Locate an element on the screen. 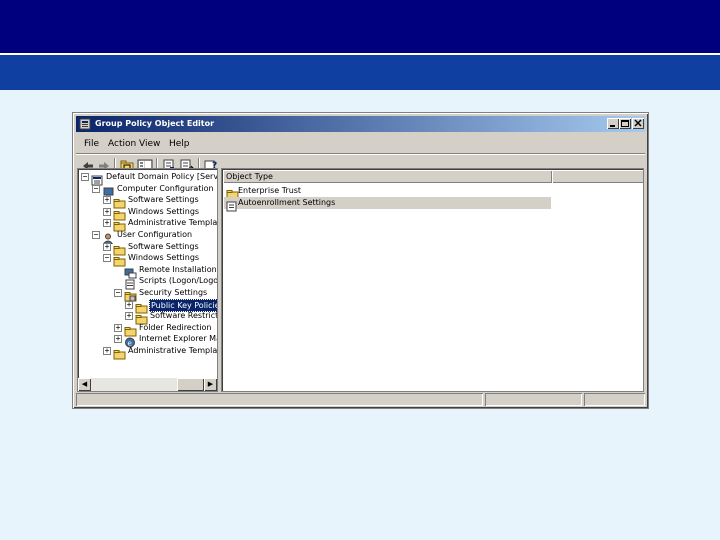  column-header-filler is located at coordinates (597, 176).